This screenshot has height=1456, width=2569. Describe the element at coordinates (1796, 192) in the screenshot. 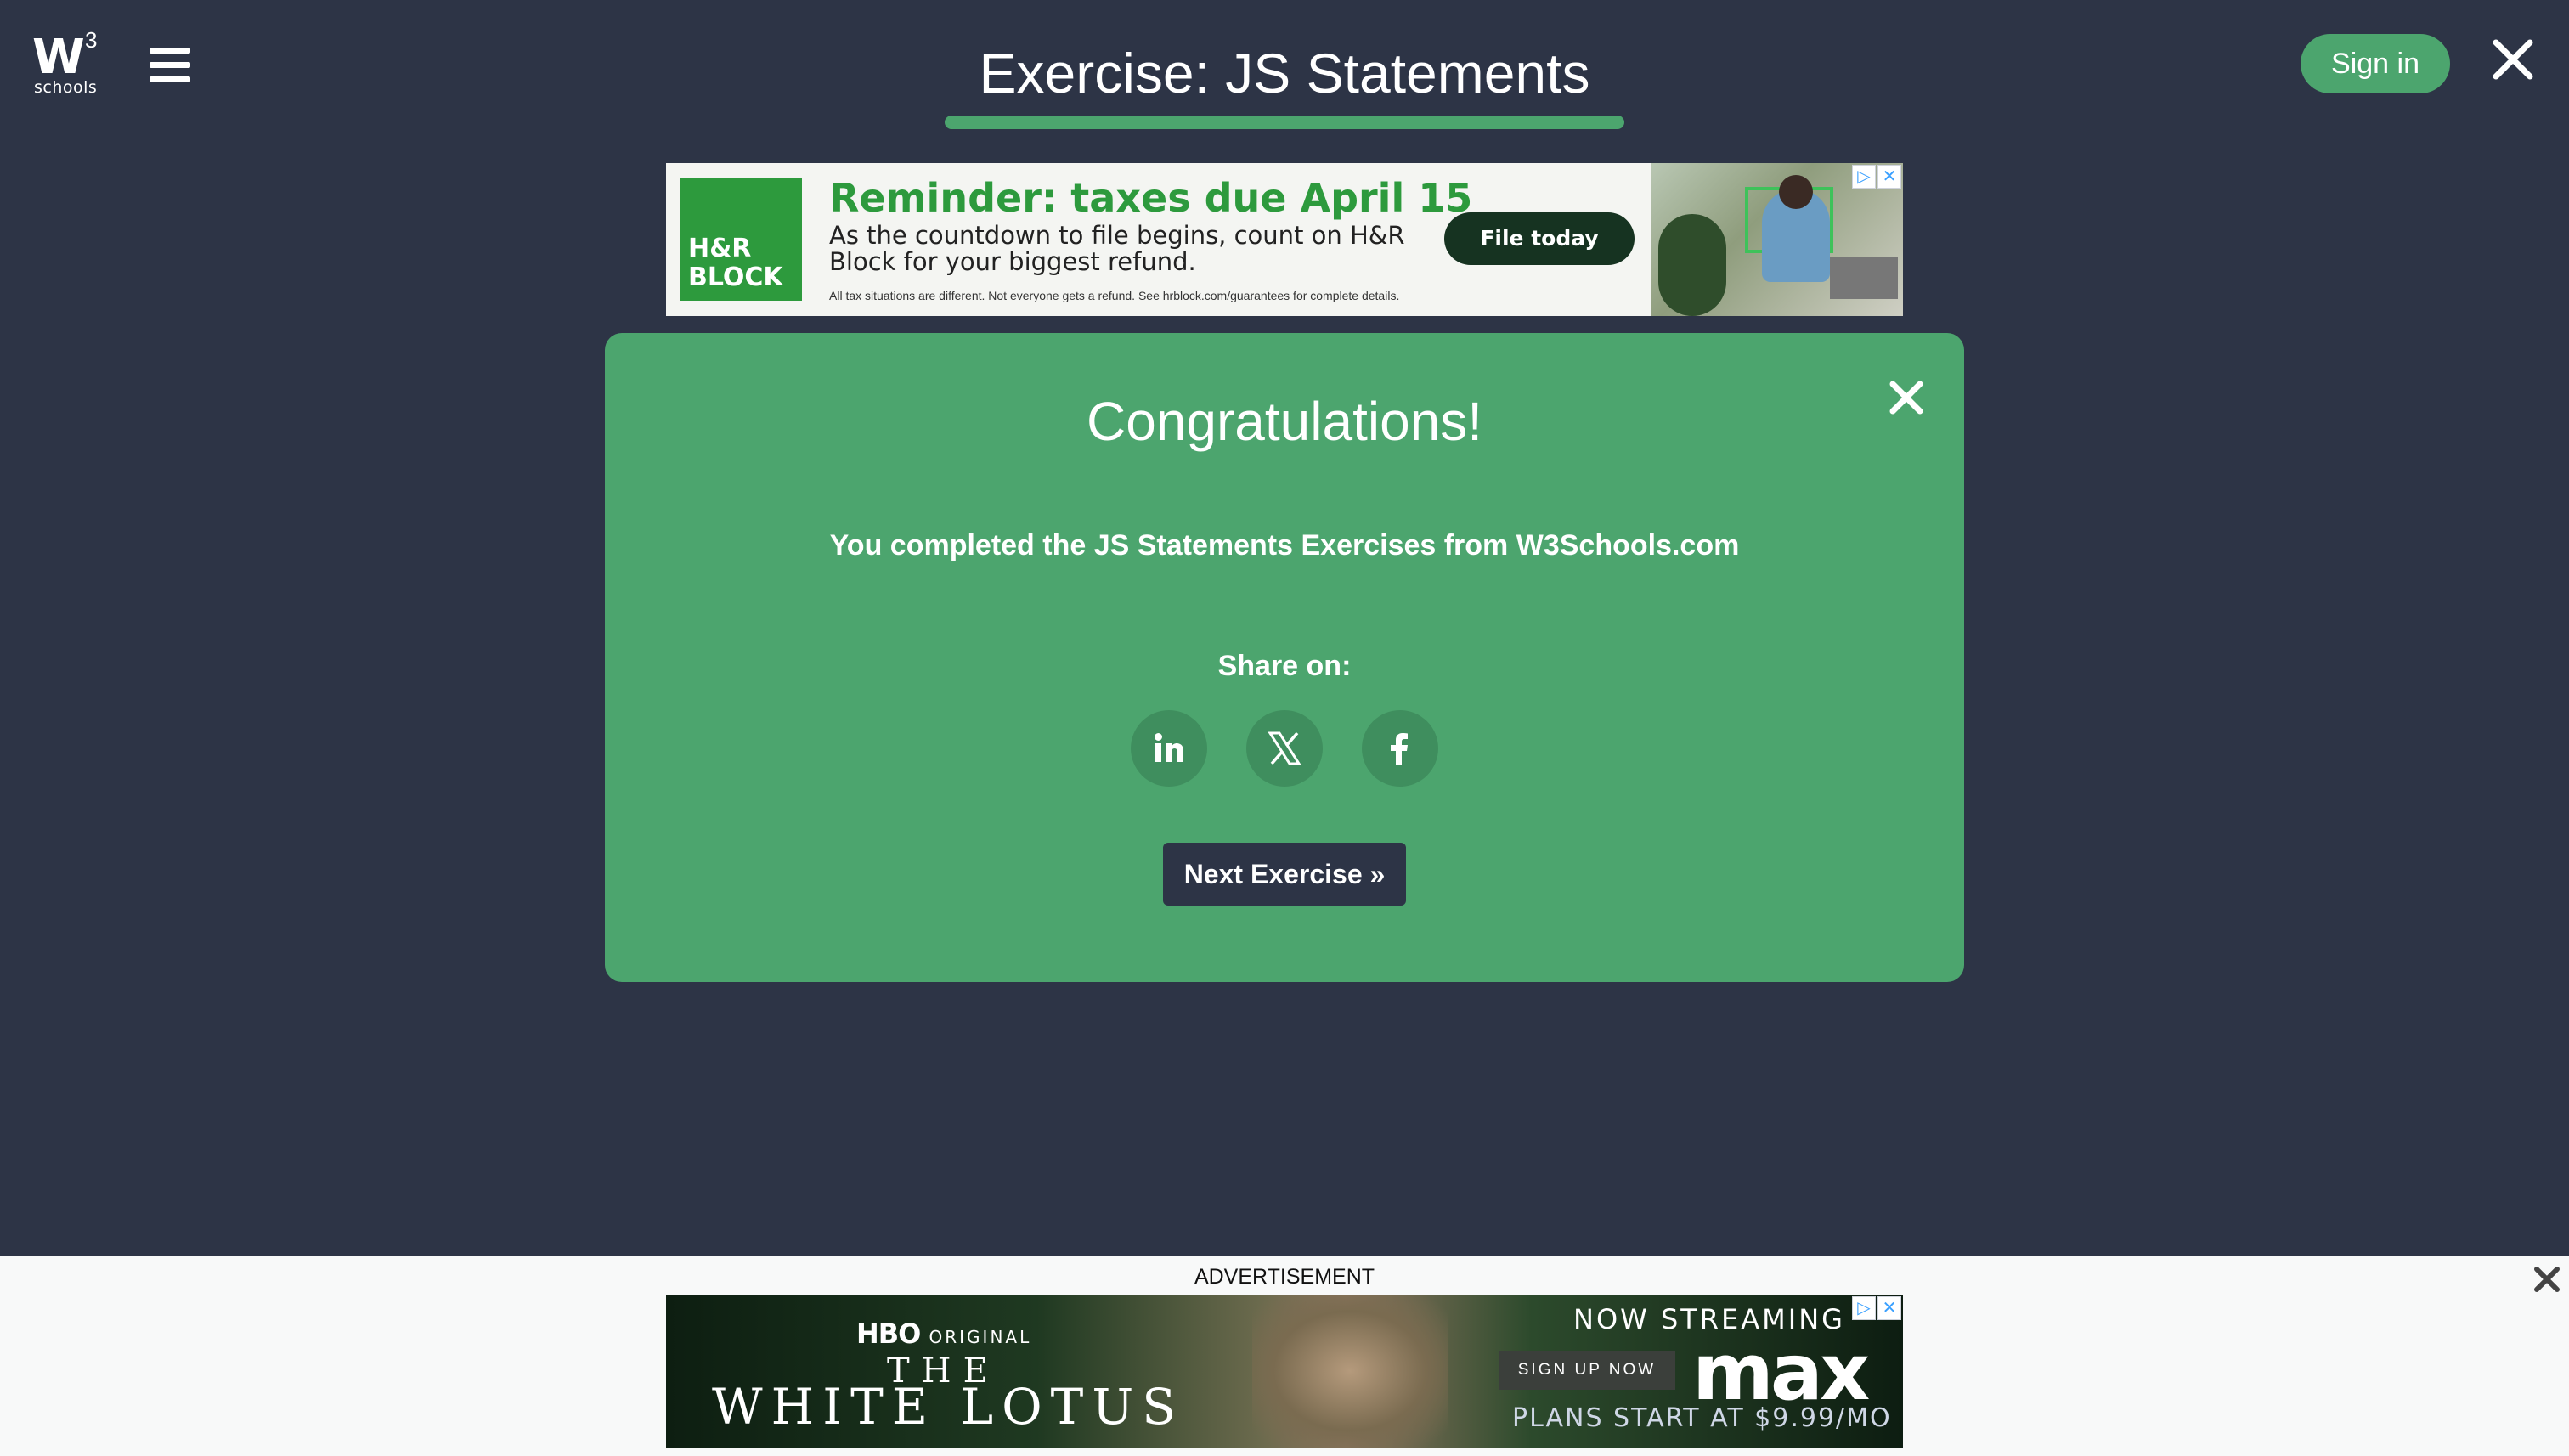

I see `person-head` at that location.